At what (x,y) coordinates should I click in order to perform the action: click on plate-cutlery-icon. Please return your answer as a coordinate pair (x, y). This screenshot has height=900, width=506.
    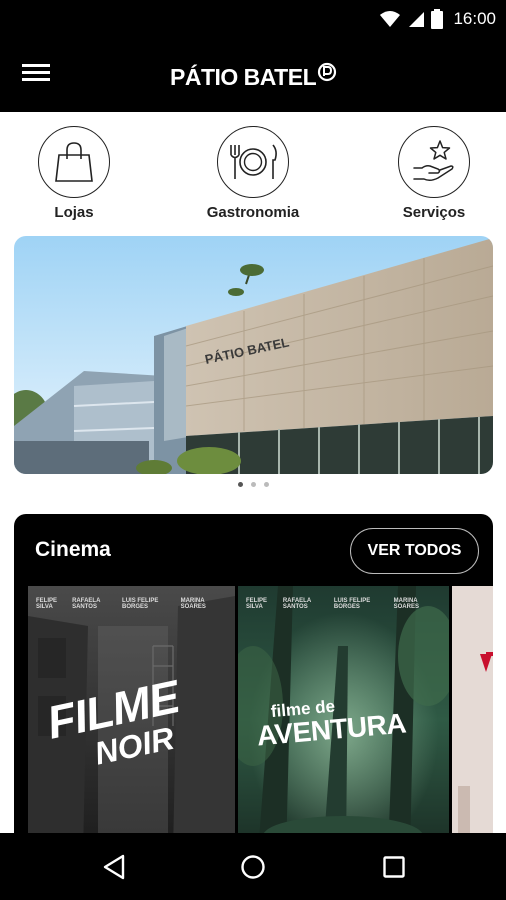
    Looking at the image, I should click on (253, 161).